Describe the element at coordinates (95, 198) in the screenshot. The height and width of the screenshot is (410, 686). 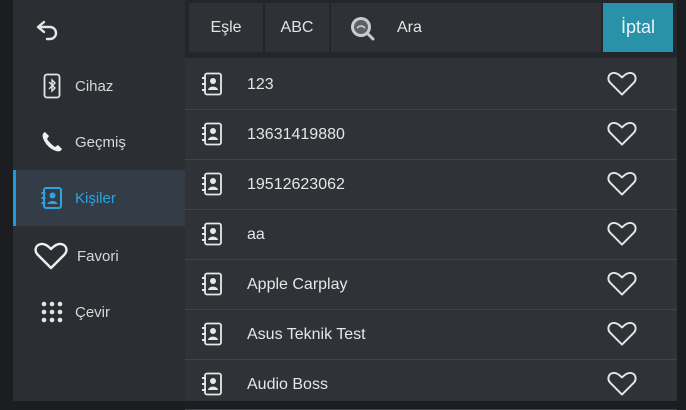
I see `sidebar-item-label: Kişiler` at that location.